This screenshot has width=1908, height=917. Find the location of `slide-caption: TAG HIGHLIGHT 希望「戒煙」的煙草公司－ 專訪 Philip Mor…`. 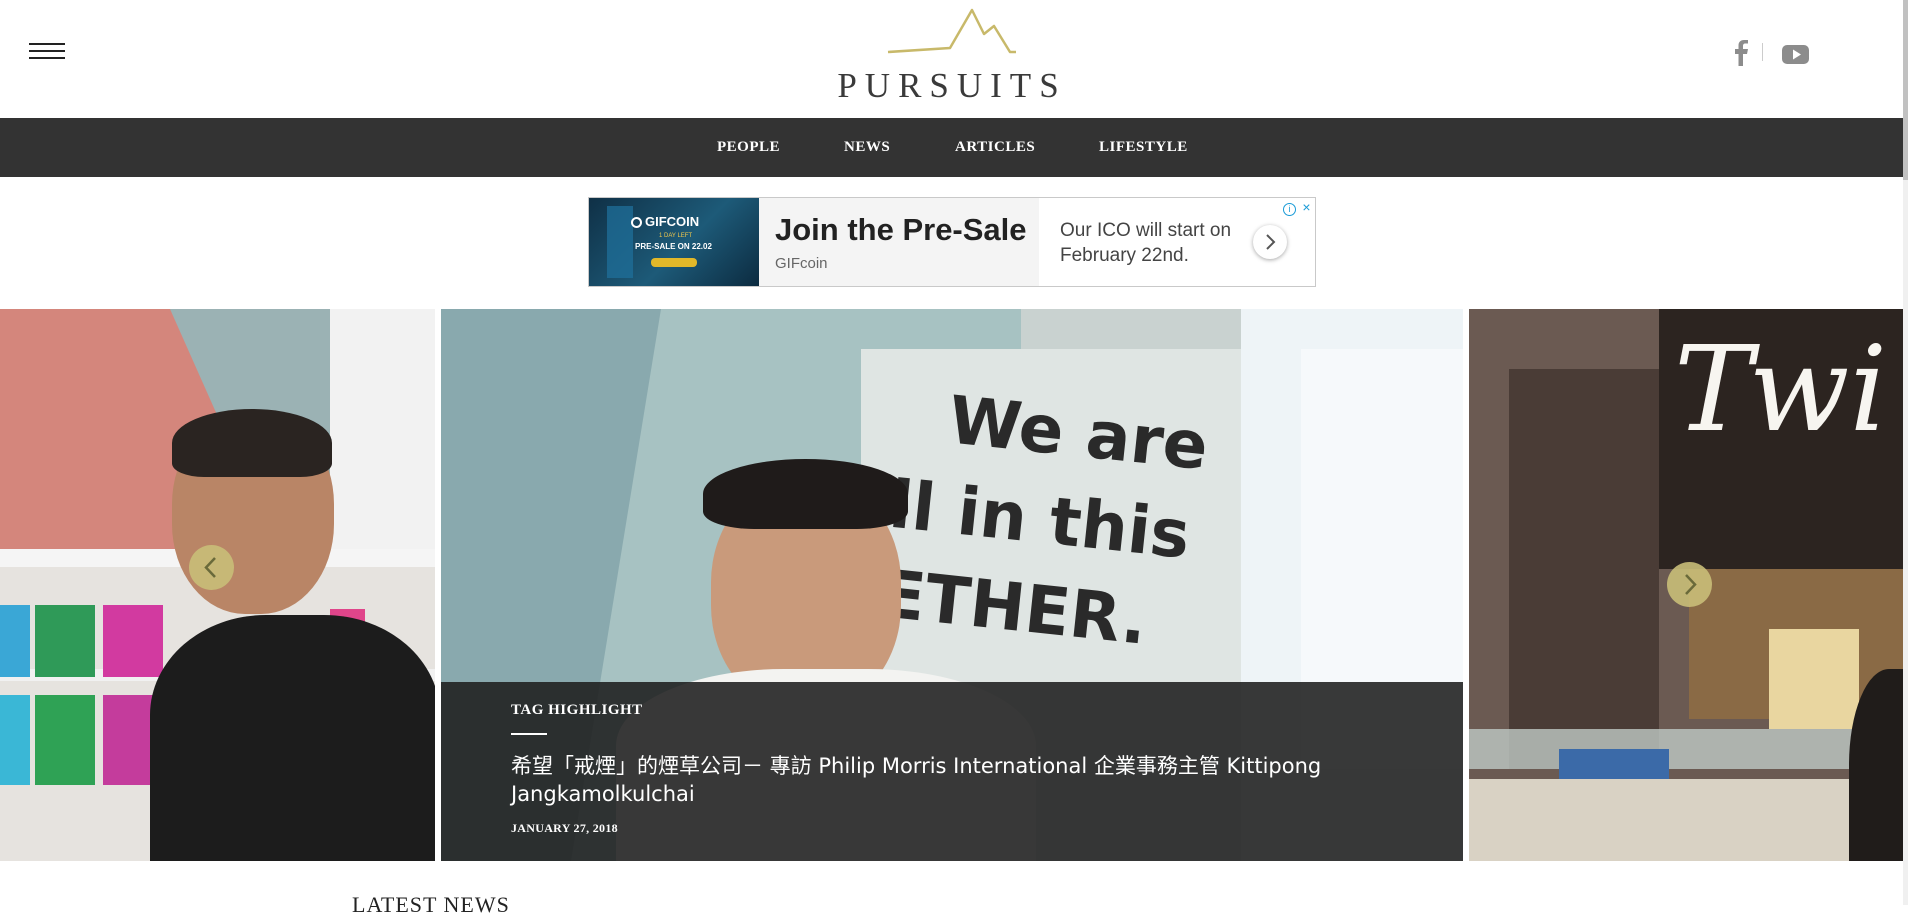

slide-caption: TAG HIGHLIGHT 希望「戒煙」的煙草公司－ 專訪 Philip Mor… is located at coordinates (952, 771).